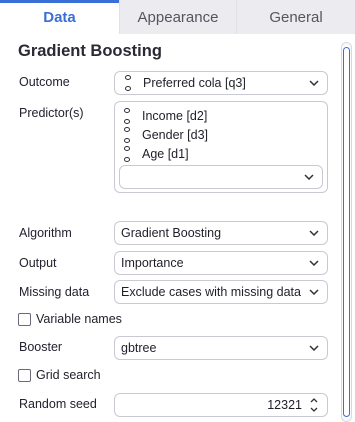 The height and width of the screenshot is (422, 355). I want to click on panel-title: Gradient Boosting, so click(90, 51).